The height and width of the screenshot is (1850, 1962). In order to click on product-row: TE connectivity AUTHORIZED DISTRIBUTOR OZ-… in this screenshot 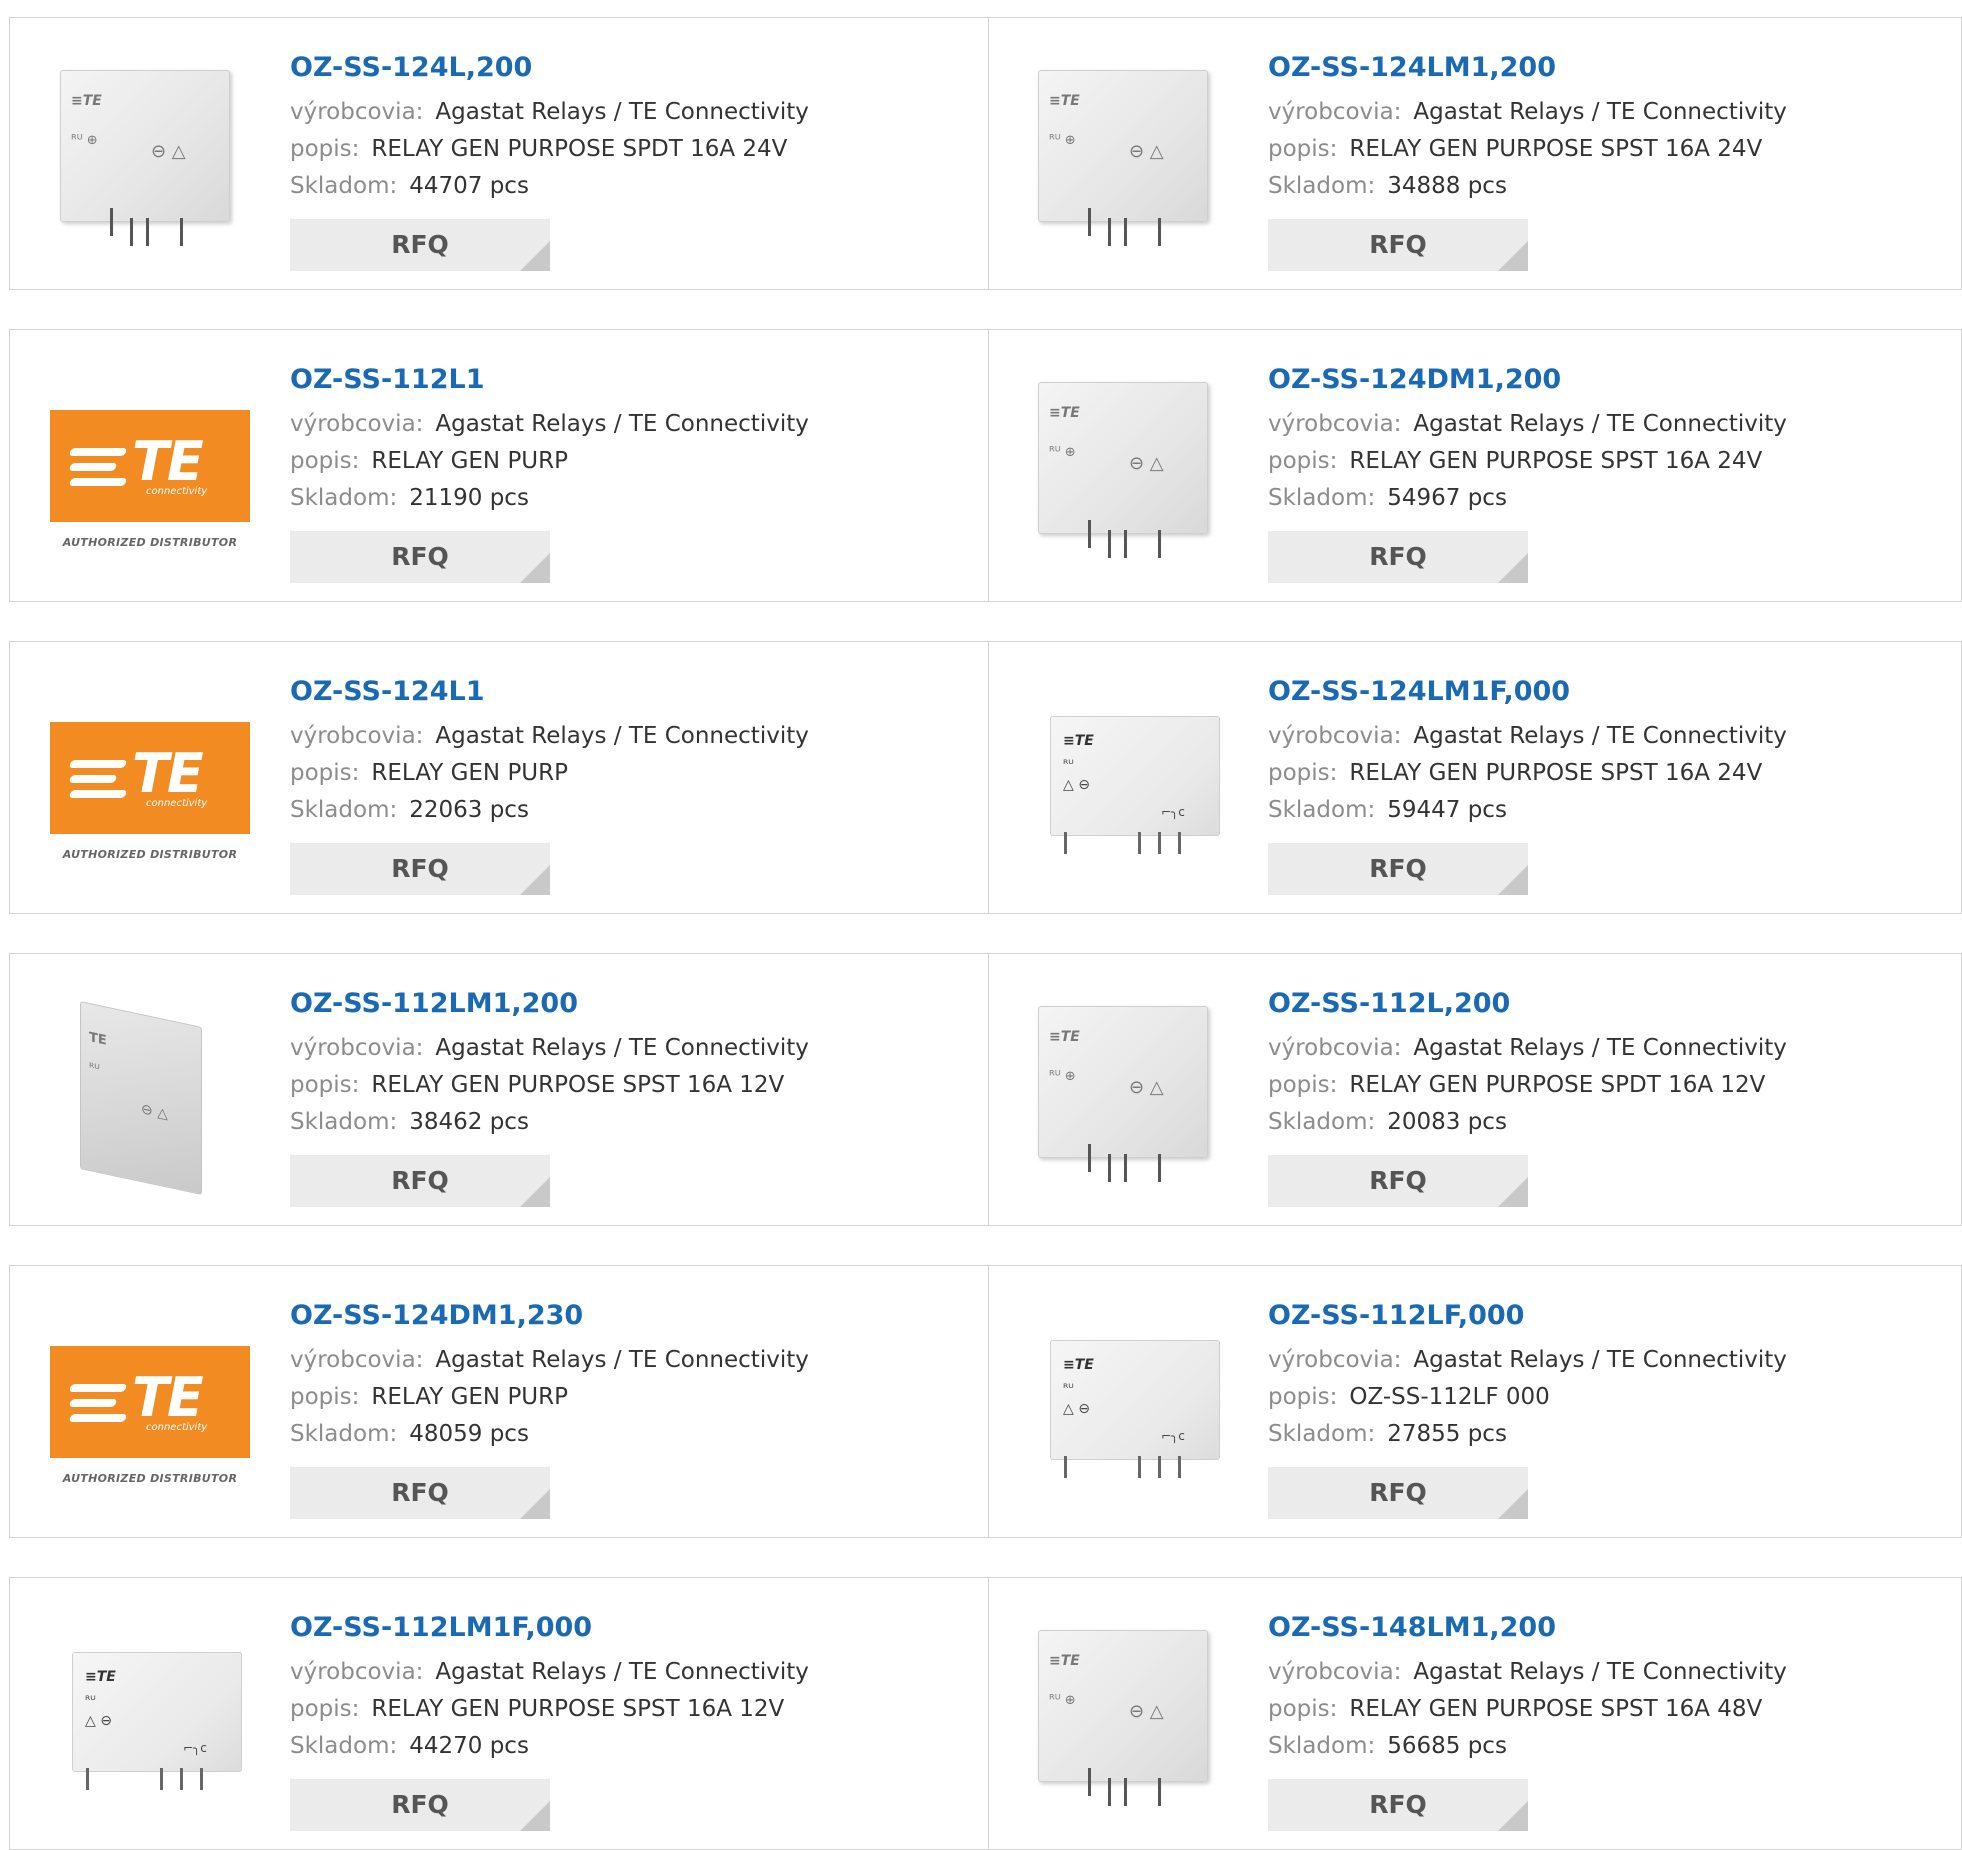, I will do `click(985, 777)`.